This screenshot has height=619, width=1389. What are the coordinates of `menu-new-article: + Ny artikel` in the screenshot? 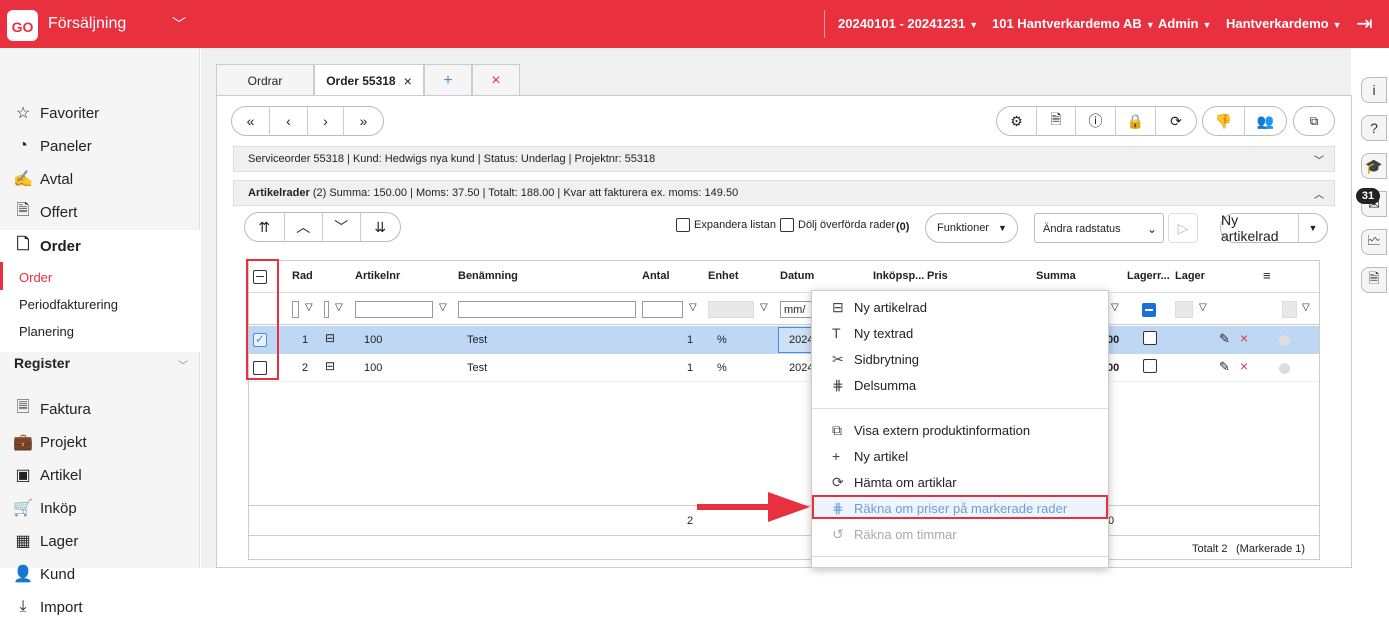 It's located at (870, 456).